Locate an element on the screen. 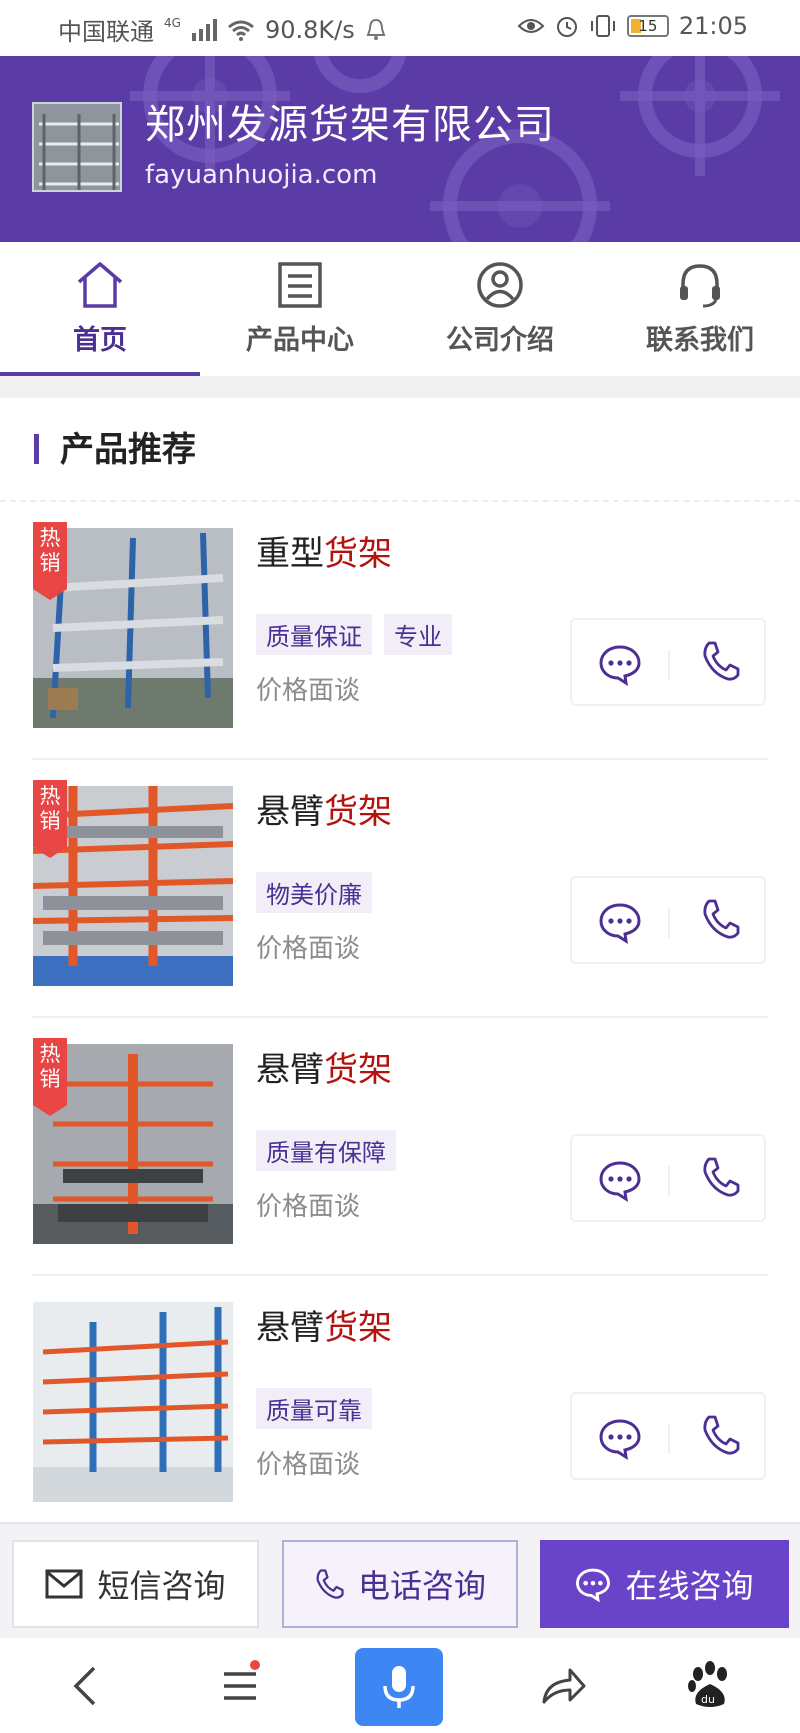 The image size is (800, 1733). product-tags: 质量保证 专业 is located at coordinates (354, 634).